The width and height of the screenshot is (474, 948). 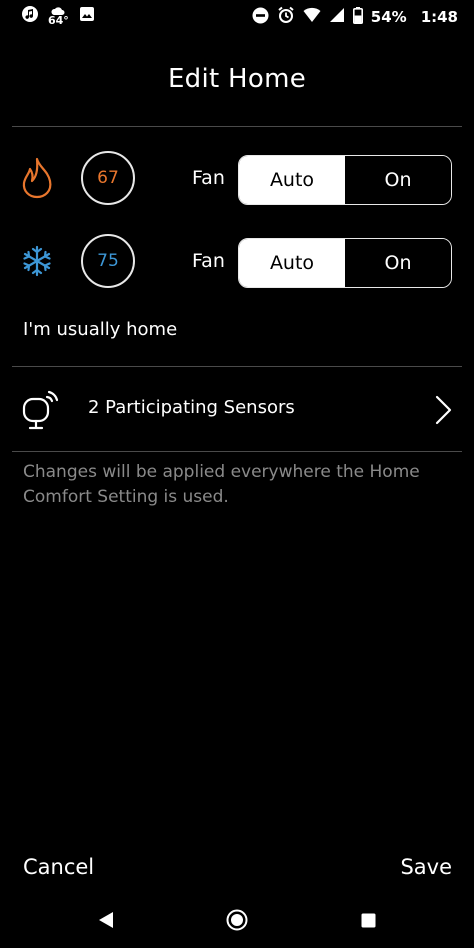 I want to click on music-icon, so click(x=30, y=16).